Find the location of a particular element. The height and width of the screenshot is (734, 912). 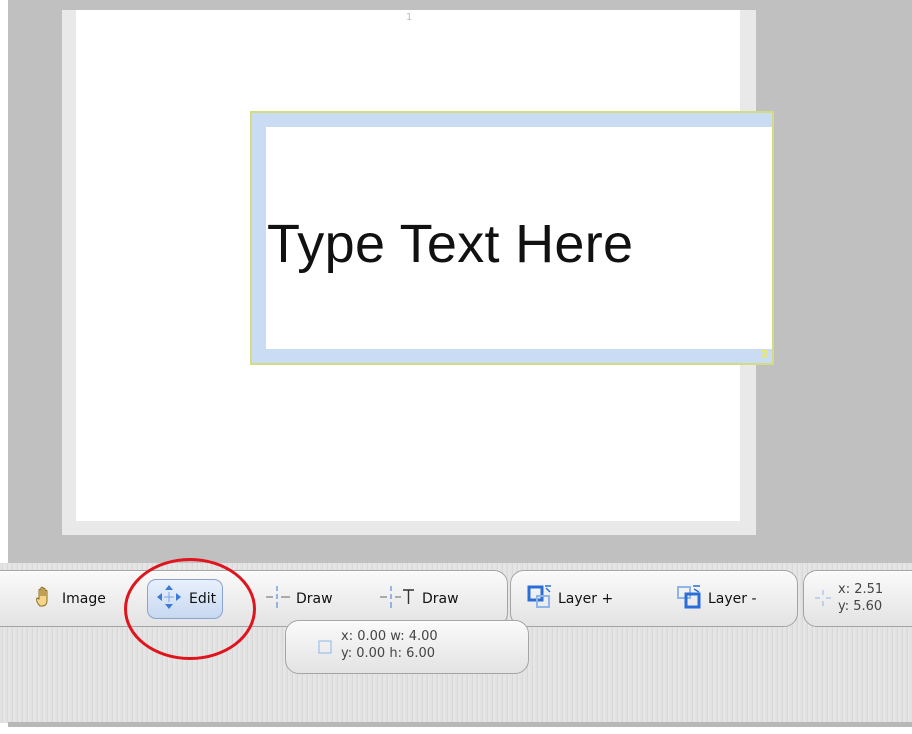

cursor-coordinates: x: 2.51 y: 5.60 is located at coordinates (860, 598).